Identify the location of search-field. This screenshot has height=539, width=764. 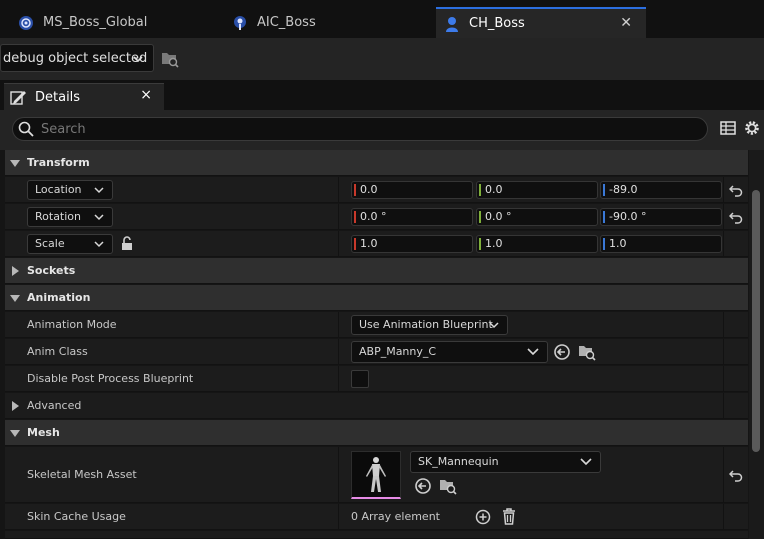
(360, 129).